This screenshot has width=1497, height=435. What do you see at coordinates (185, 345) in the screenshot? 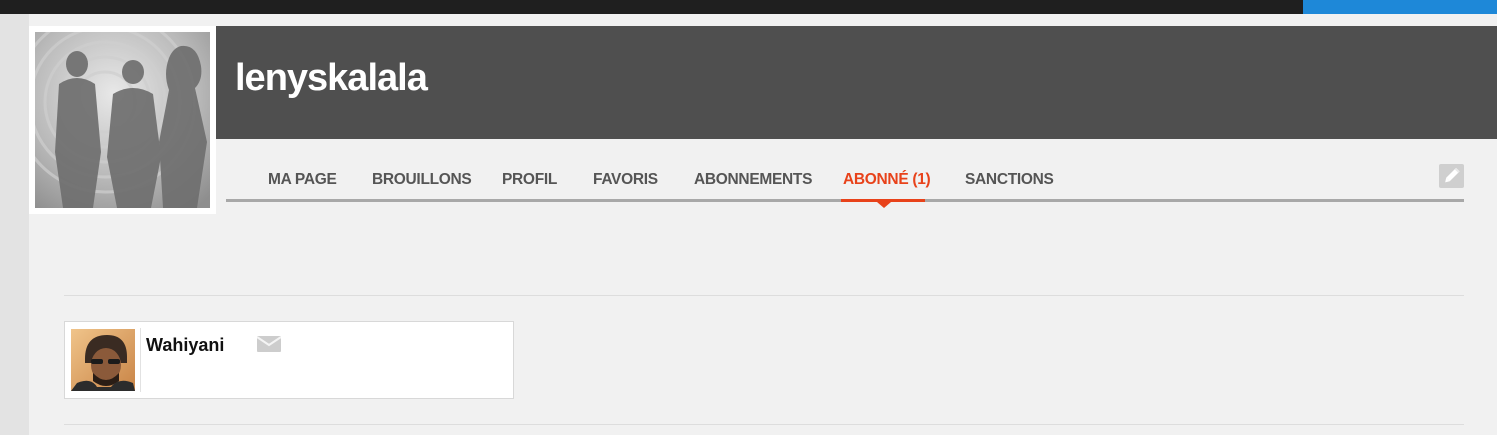
I see `subscriber-name: Wahiyani` at bounding box center [185, 345].